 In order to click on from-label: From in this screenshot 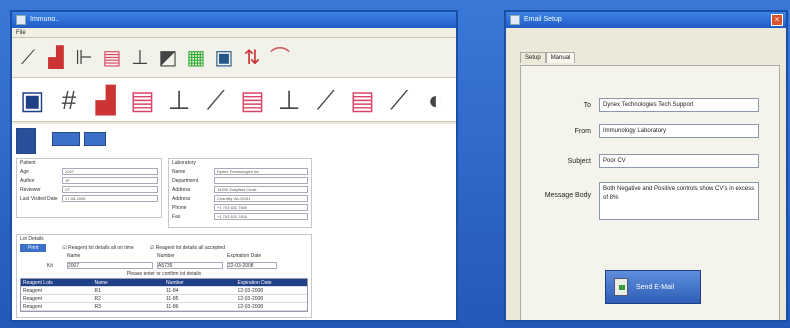, I will do `click(582, 131)`.